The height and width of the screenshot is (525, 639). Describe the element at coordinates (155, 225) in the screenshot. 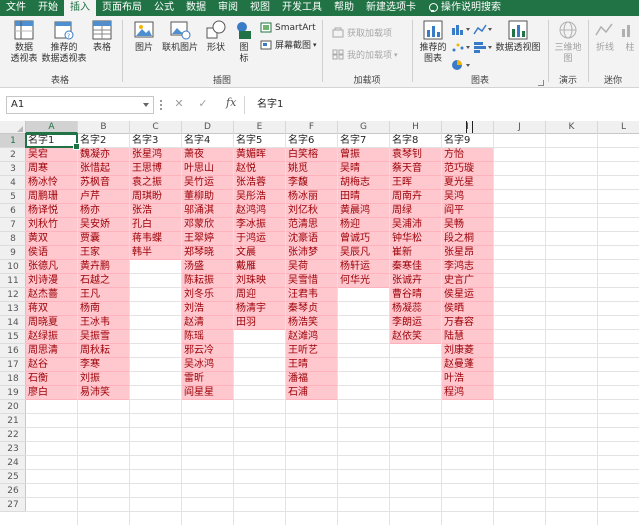

I see `data-cell: 孔白` at that location.